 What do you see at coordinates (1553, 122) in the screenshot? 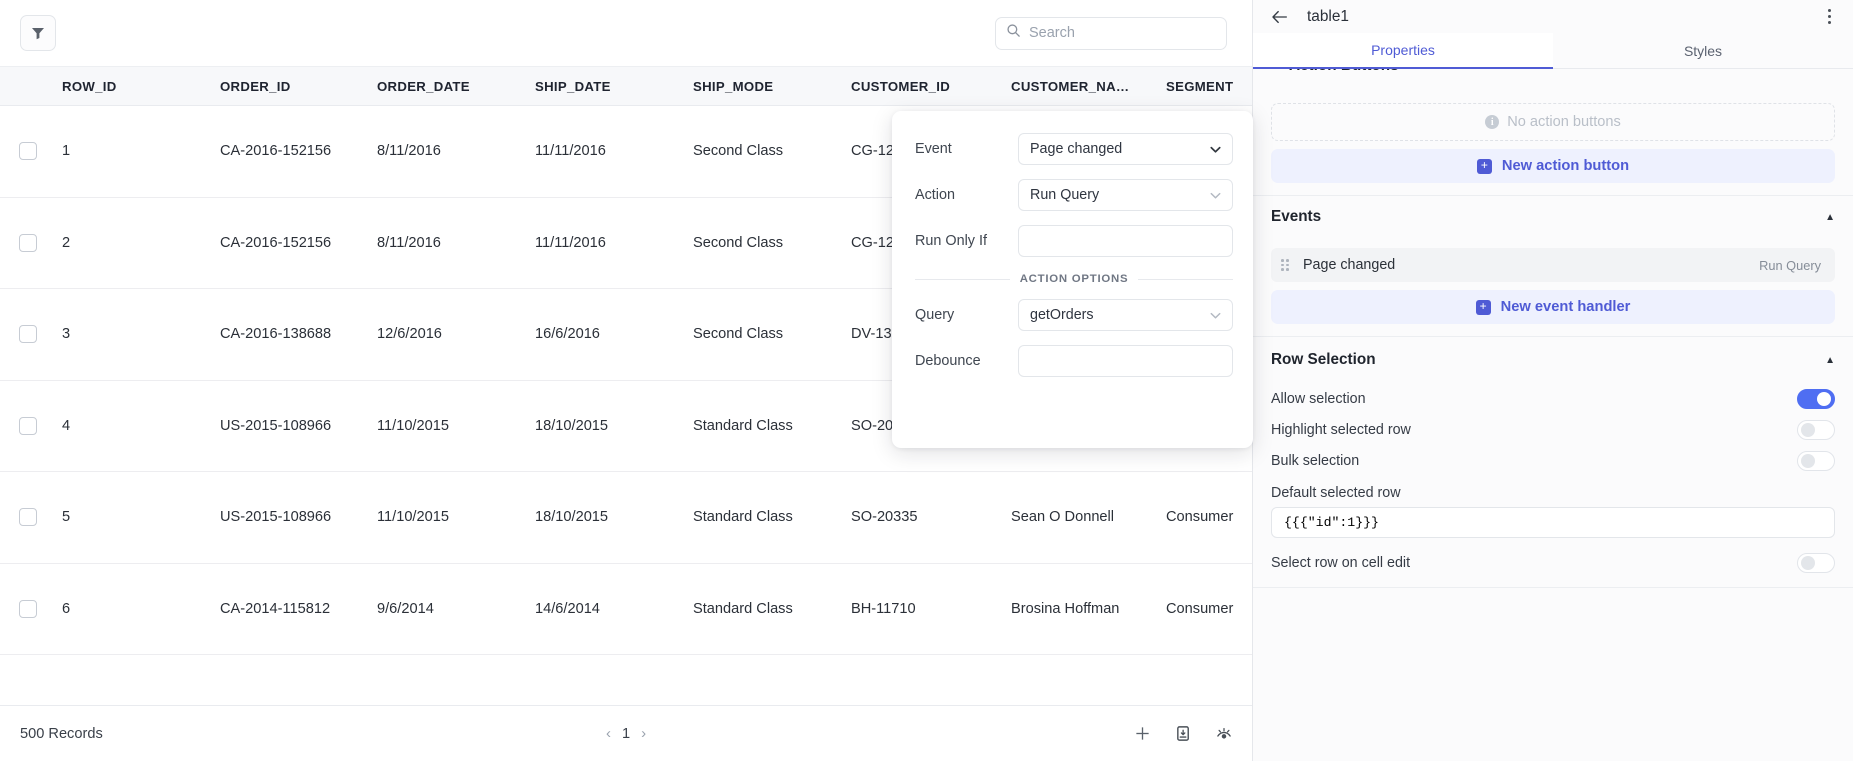
I see `no-action-buttons-placeholder: i No action buttons` at bounding box center [1553, 122].